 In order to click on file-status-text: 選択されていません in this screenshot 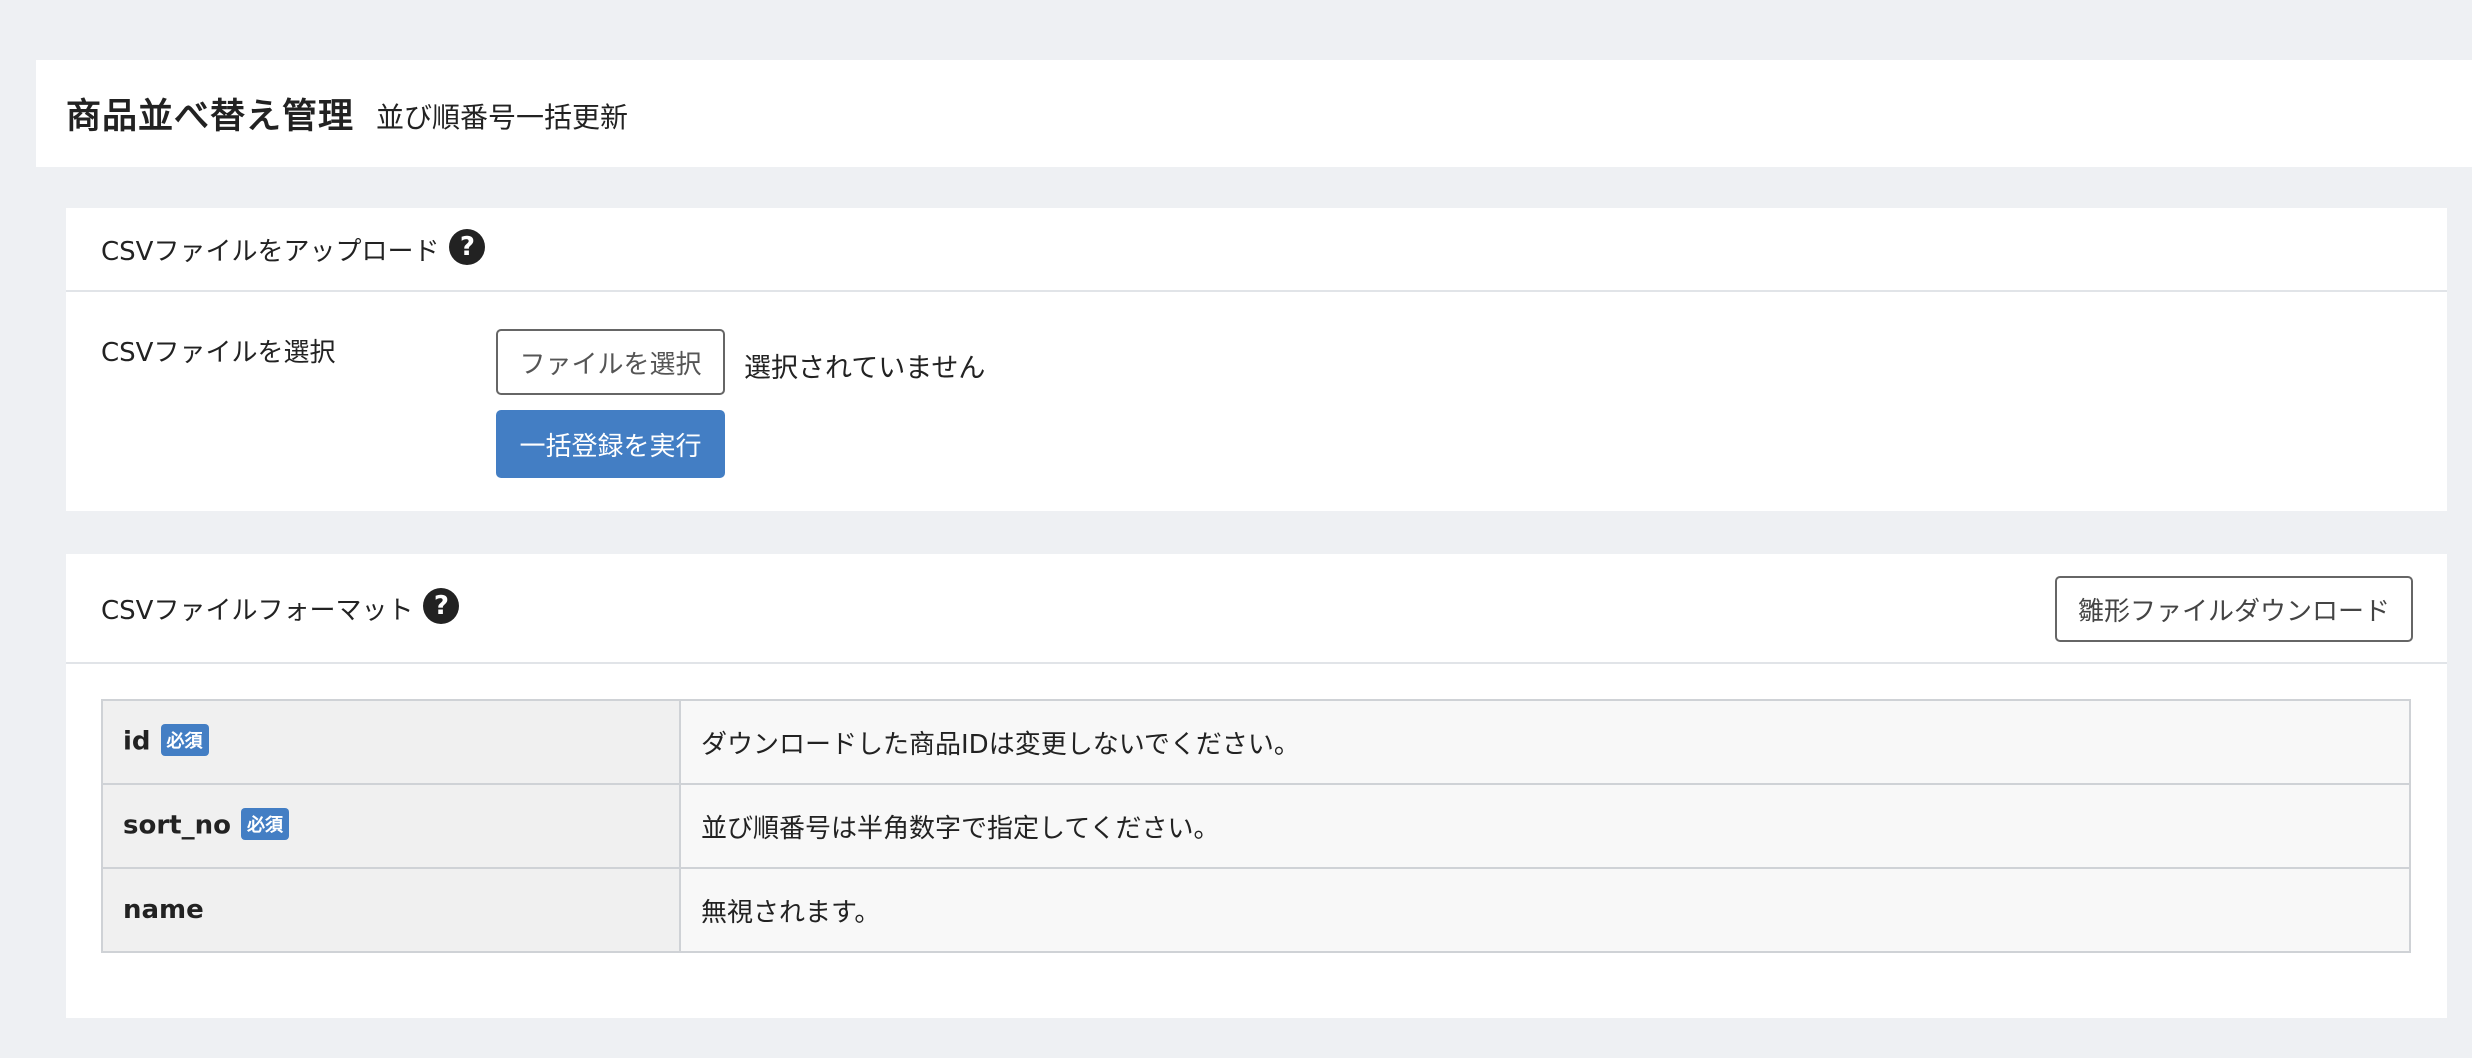, I will do `click(865, 368)`.